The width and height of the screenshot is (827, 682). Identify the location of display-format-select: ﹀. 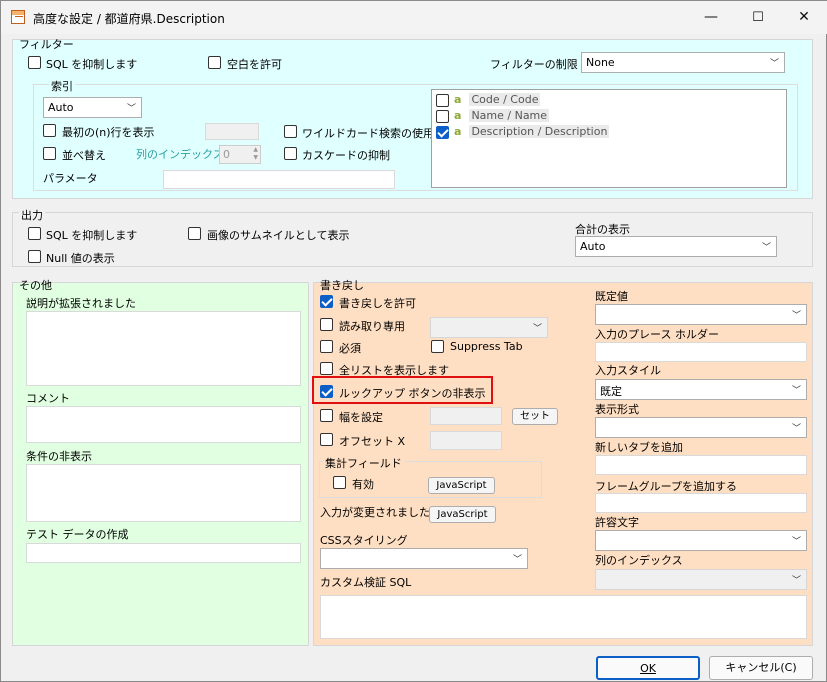
(701, 427).